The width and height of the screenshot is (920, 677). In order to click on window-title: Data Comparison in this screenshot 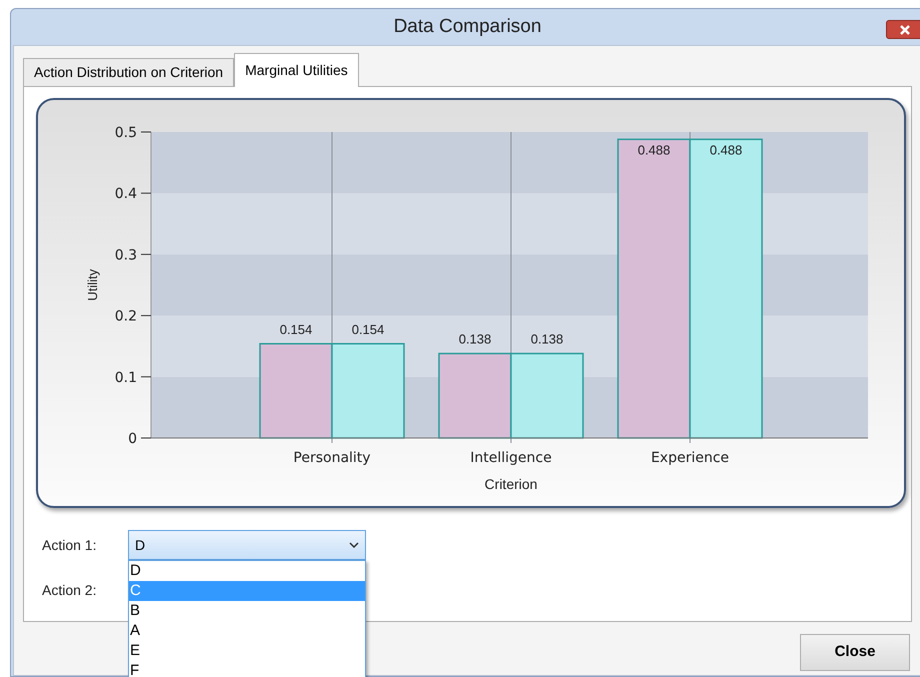, I will do `click(468, 26)`.